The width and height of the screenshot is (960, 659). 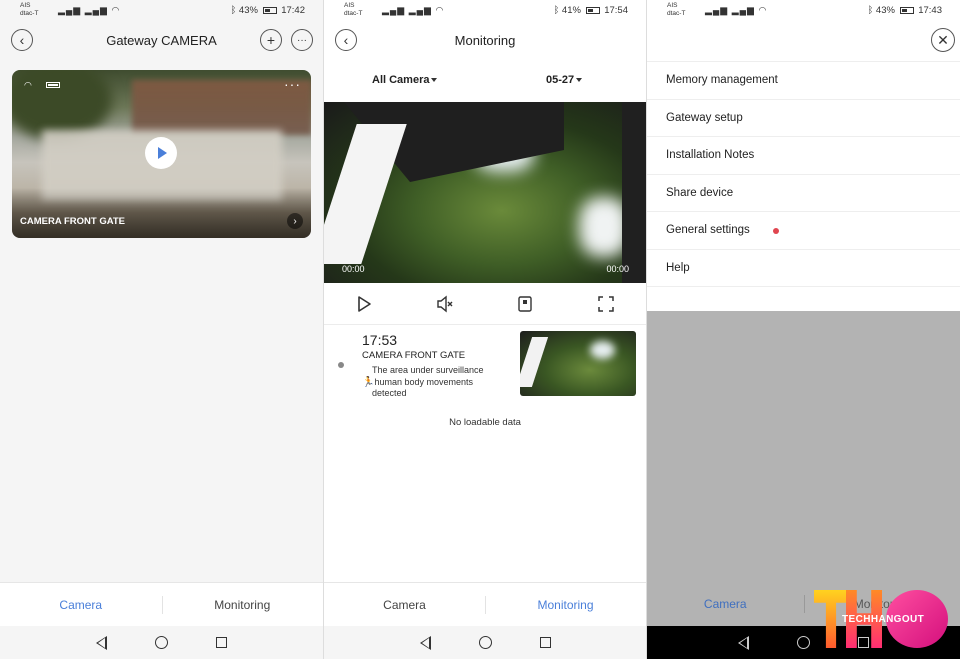 I want to click on wifi-icon: ◠, so click(x=28, y=85).